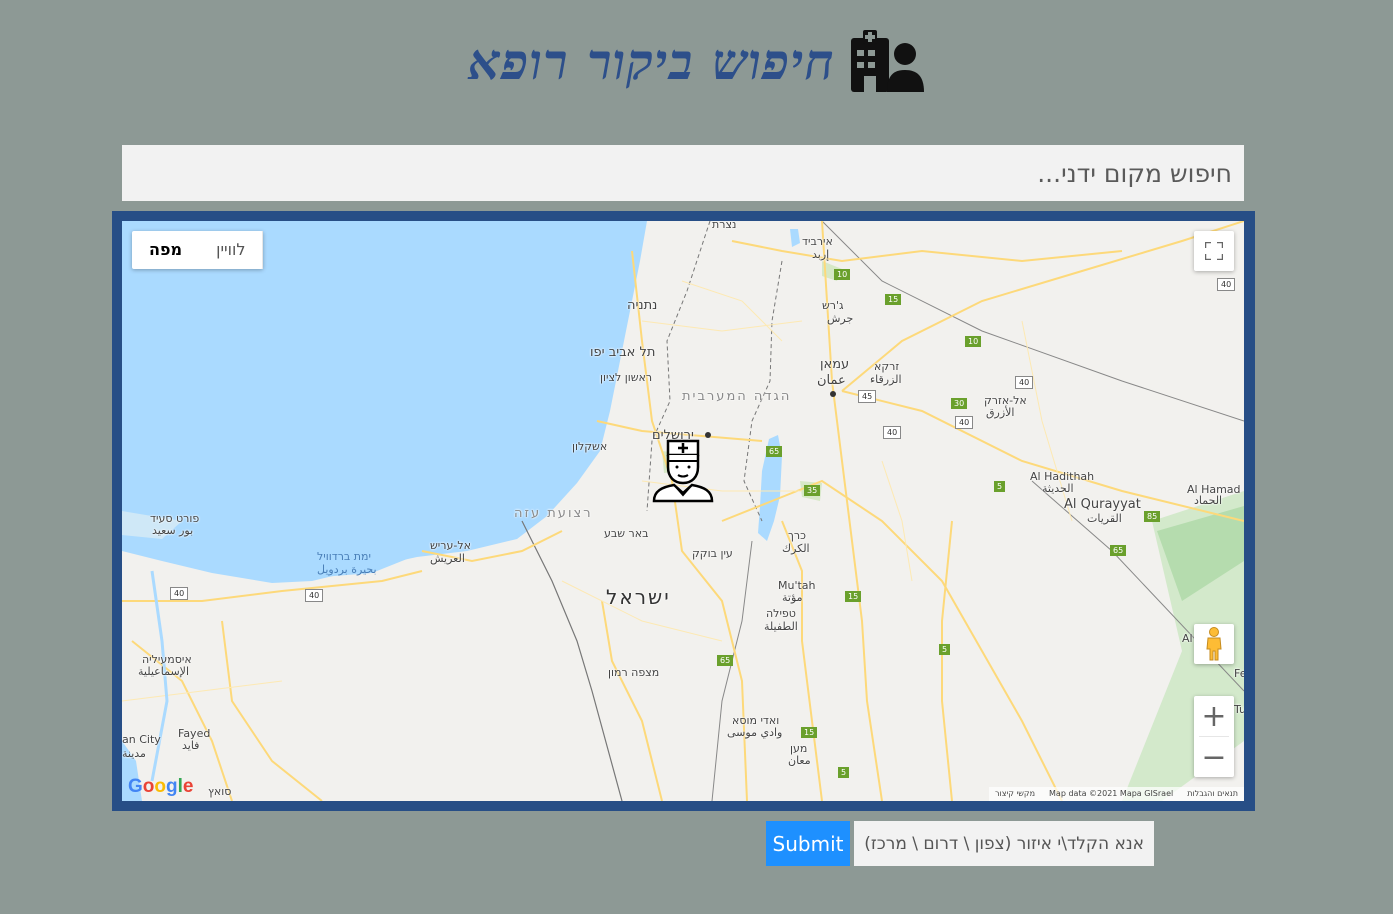  What do you see at coordinates (626, 377) in the screenshot?
I see `map-label: ראשון לציון` at bounding box center [626, 377].